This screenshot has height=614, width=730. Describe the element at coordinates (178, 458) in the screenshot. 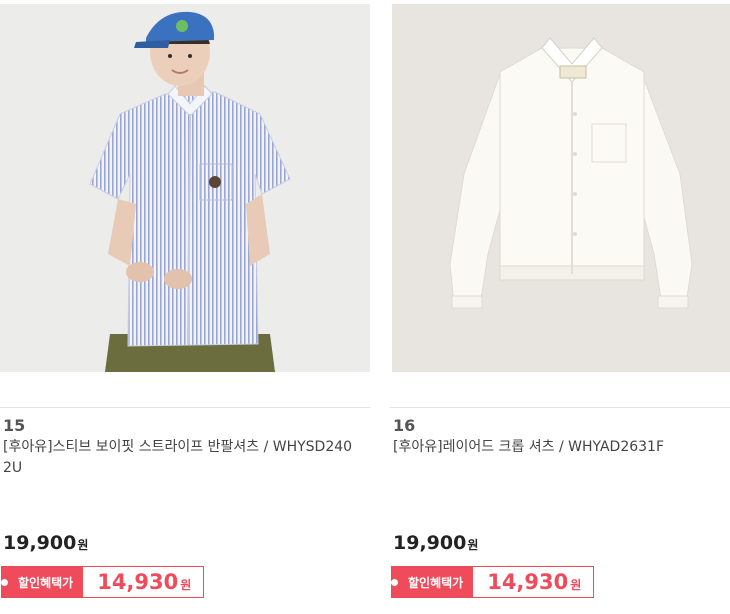

I see `product-name: [후아유]스티브 보이핏 스트라이프 반팔셔츠 / WHYSD2402U` at that location.